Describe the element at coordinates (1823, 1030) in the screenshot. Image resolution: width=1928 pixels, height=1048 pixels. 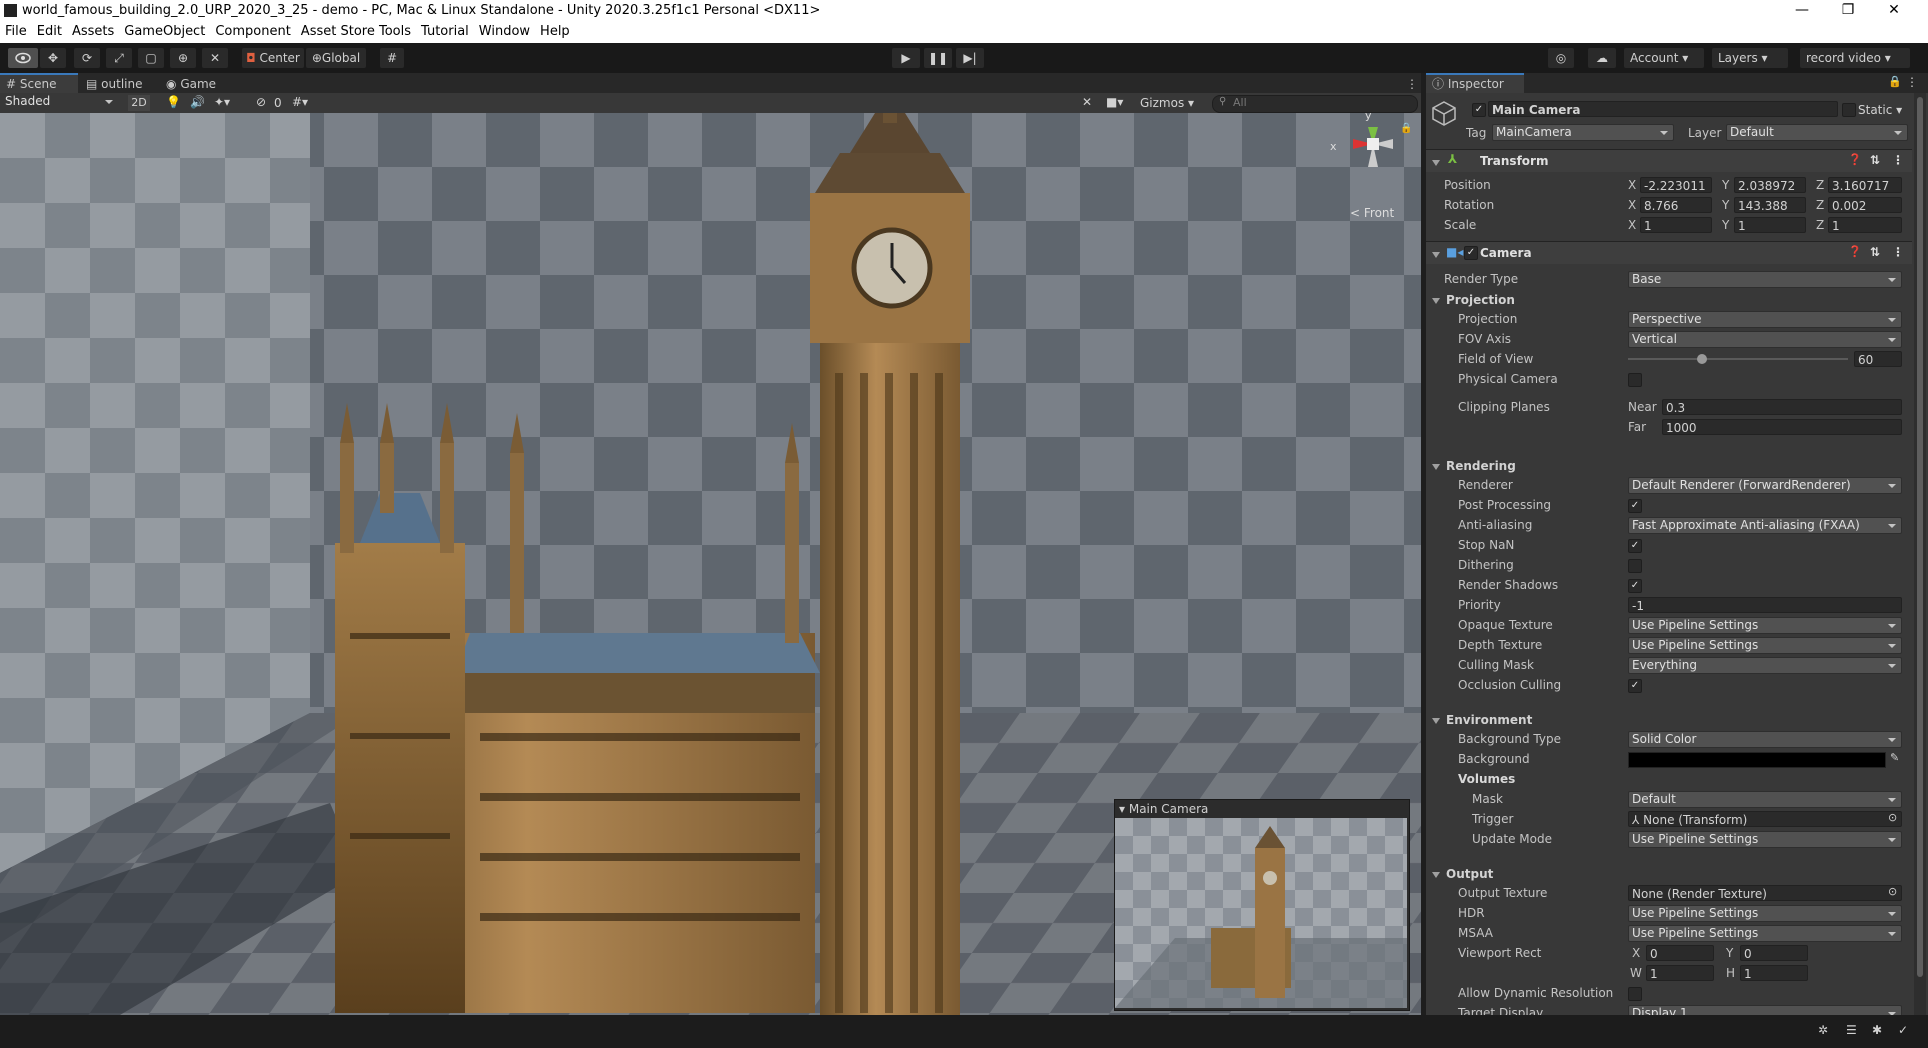
I see `bug-icon: ✲` at that location.